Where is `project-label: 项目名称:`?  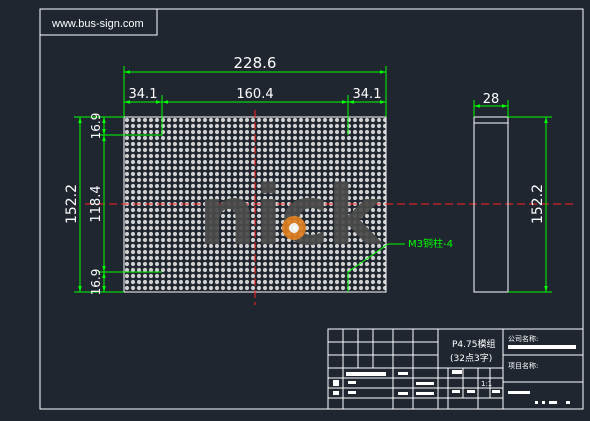
project-label: 项目名称: is located at coordinates (523, 365).